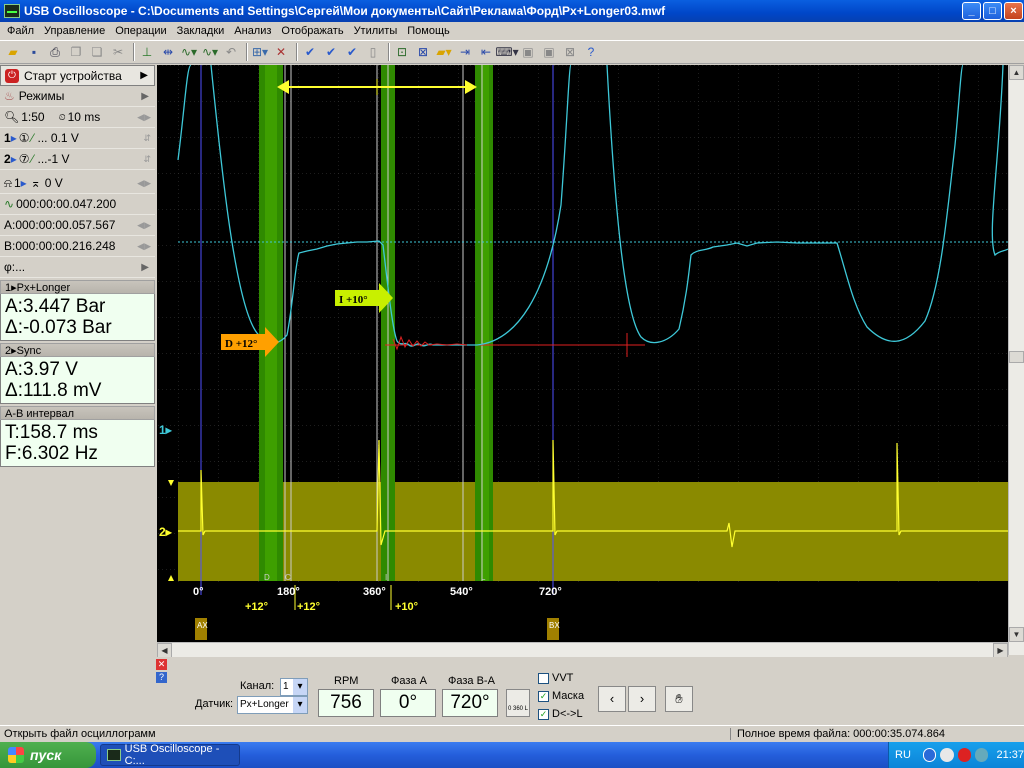 Image resolution: width=1024 pixels, height=768 pixels. Describe the element at coordinates (992, 11) in the screenshot. I see `maximize-button: □` at that location.